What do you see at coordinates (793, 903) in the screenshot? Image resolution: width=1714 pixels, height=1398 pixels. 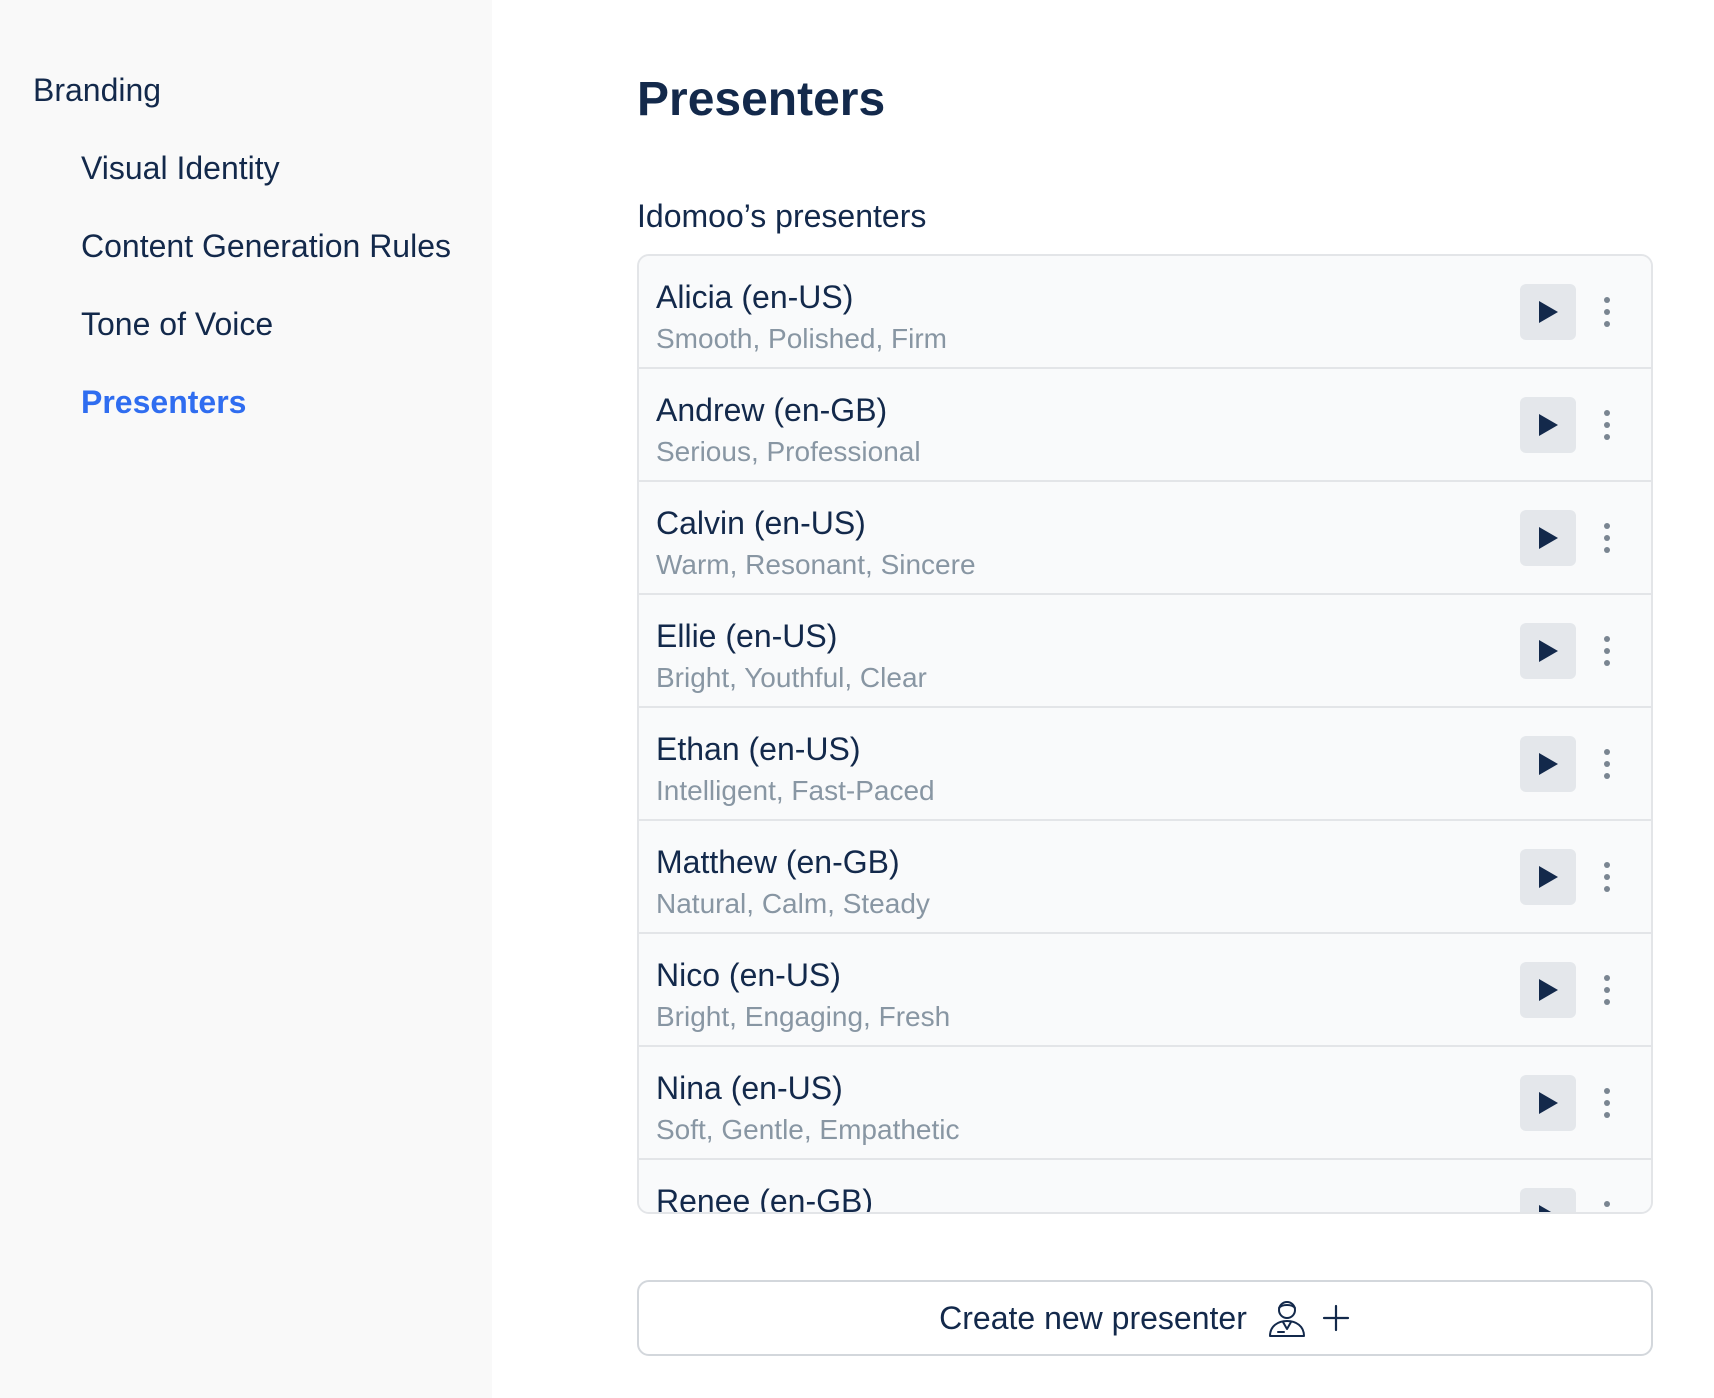 I see `presenter-description: Natural, Calm, Steady` at bounding box center [793, 903].